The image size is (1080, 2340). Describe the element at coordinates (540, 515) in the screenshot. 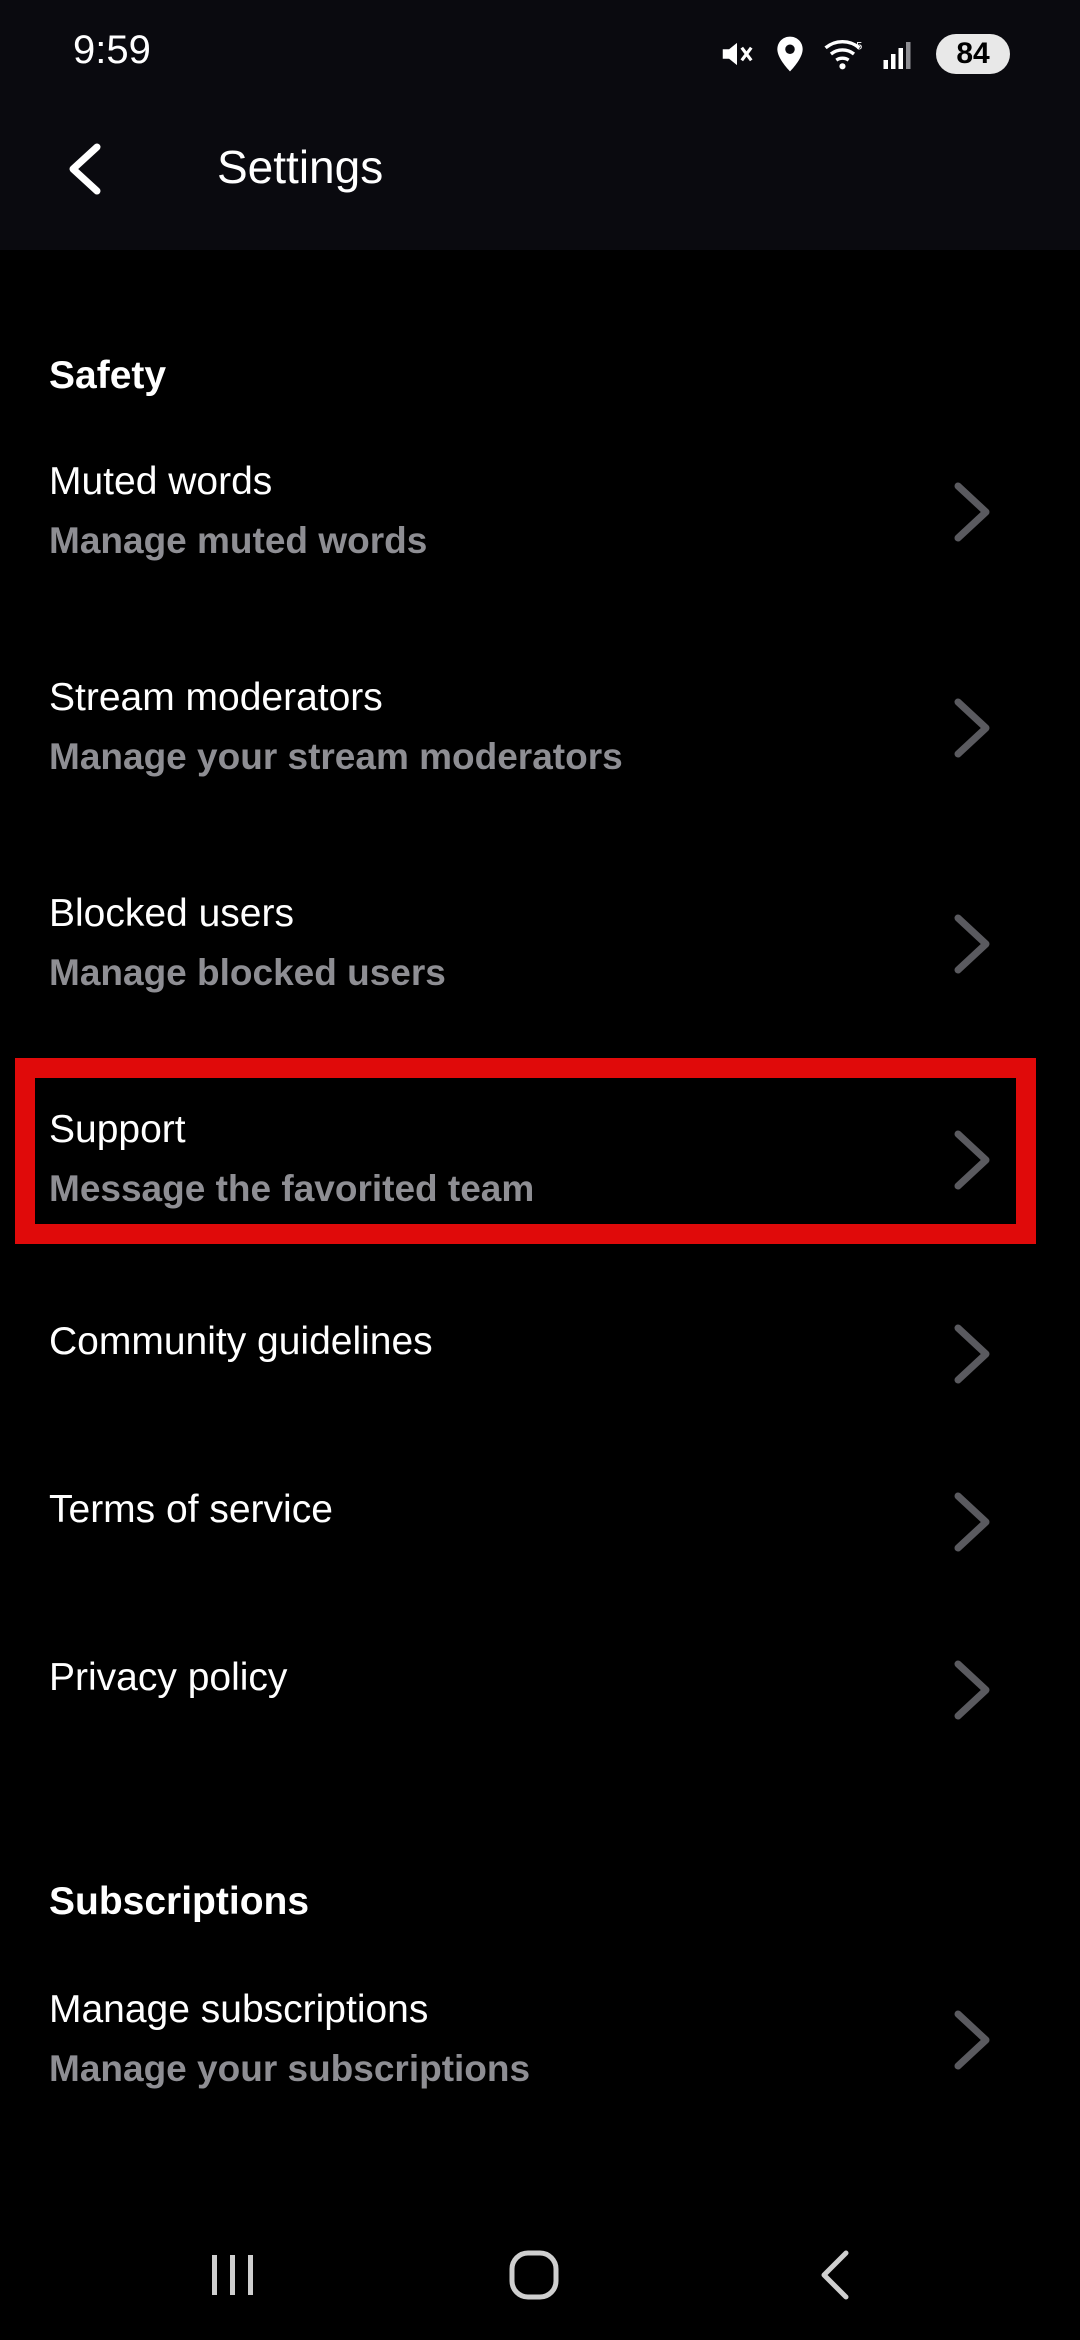

I see `settings-row-muted-words: Muted words Manage muted words` at that location.